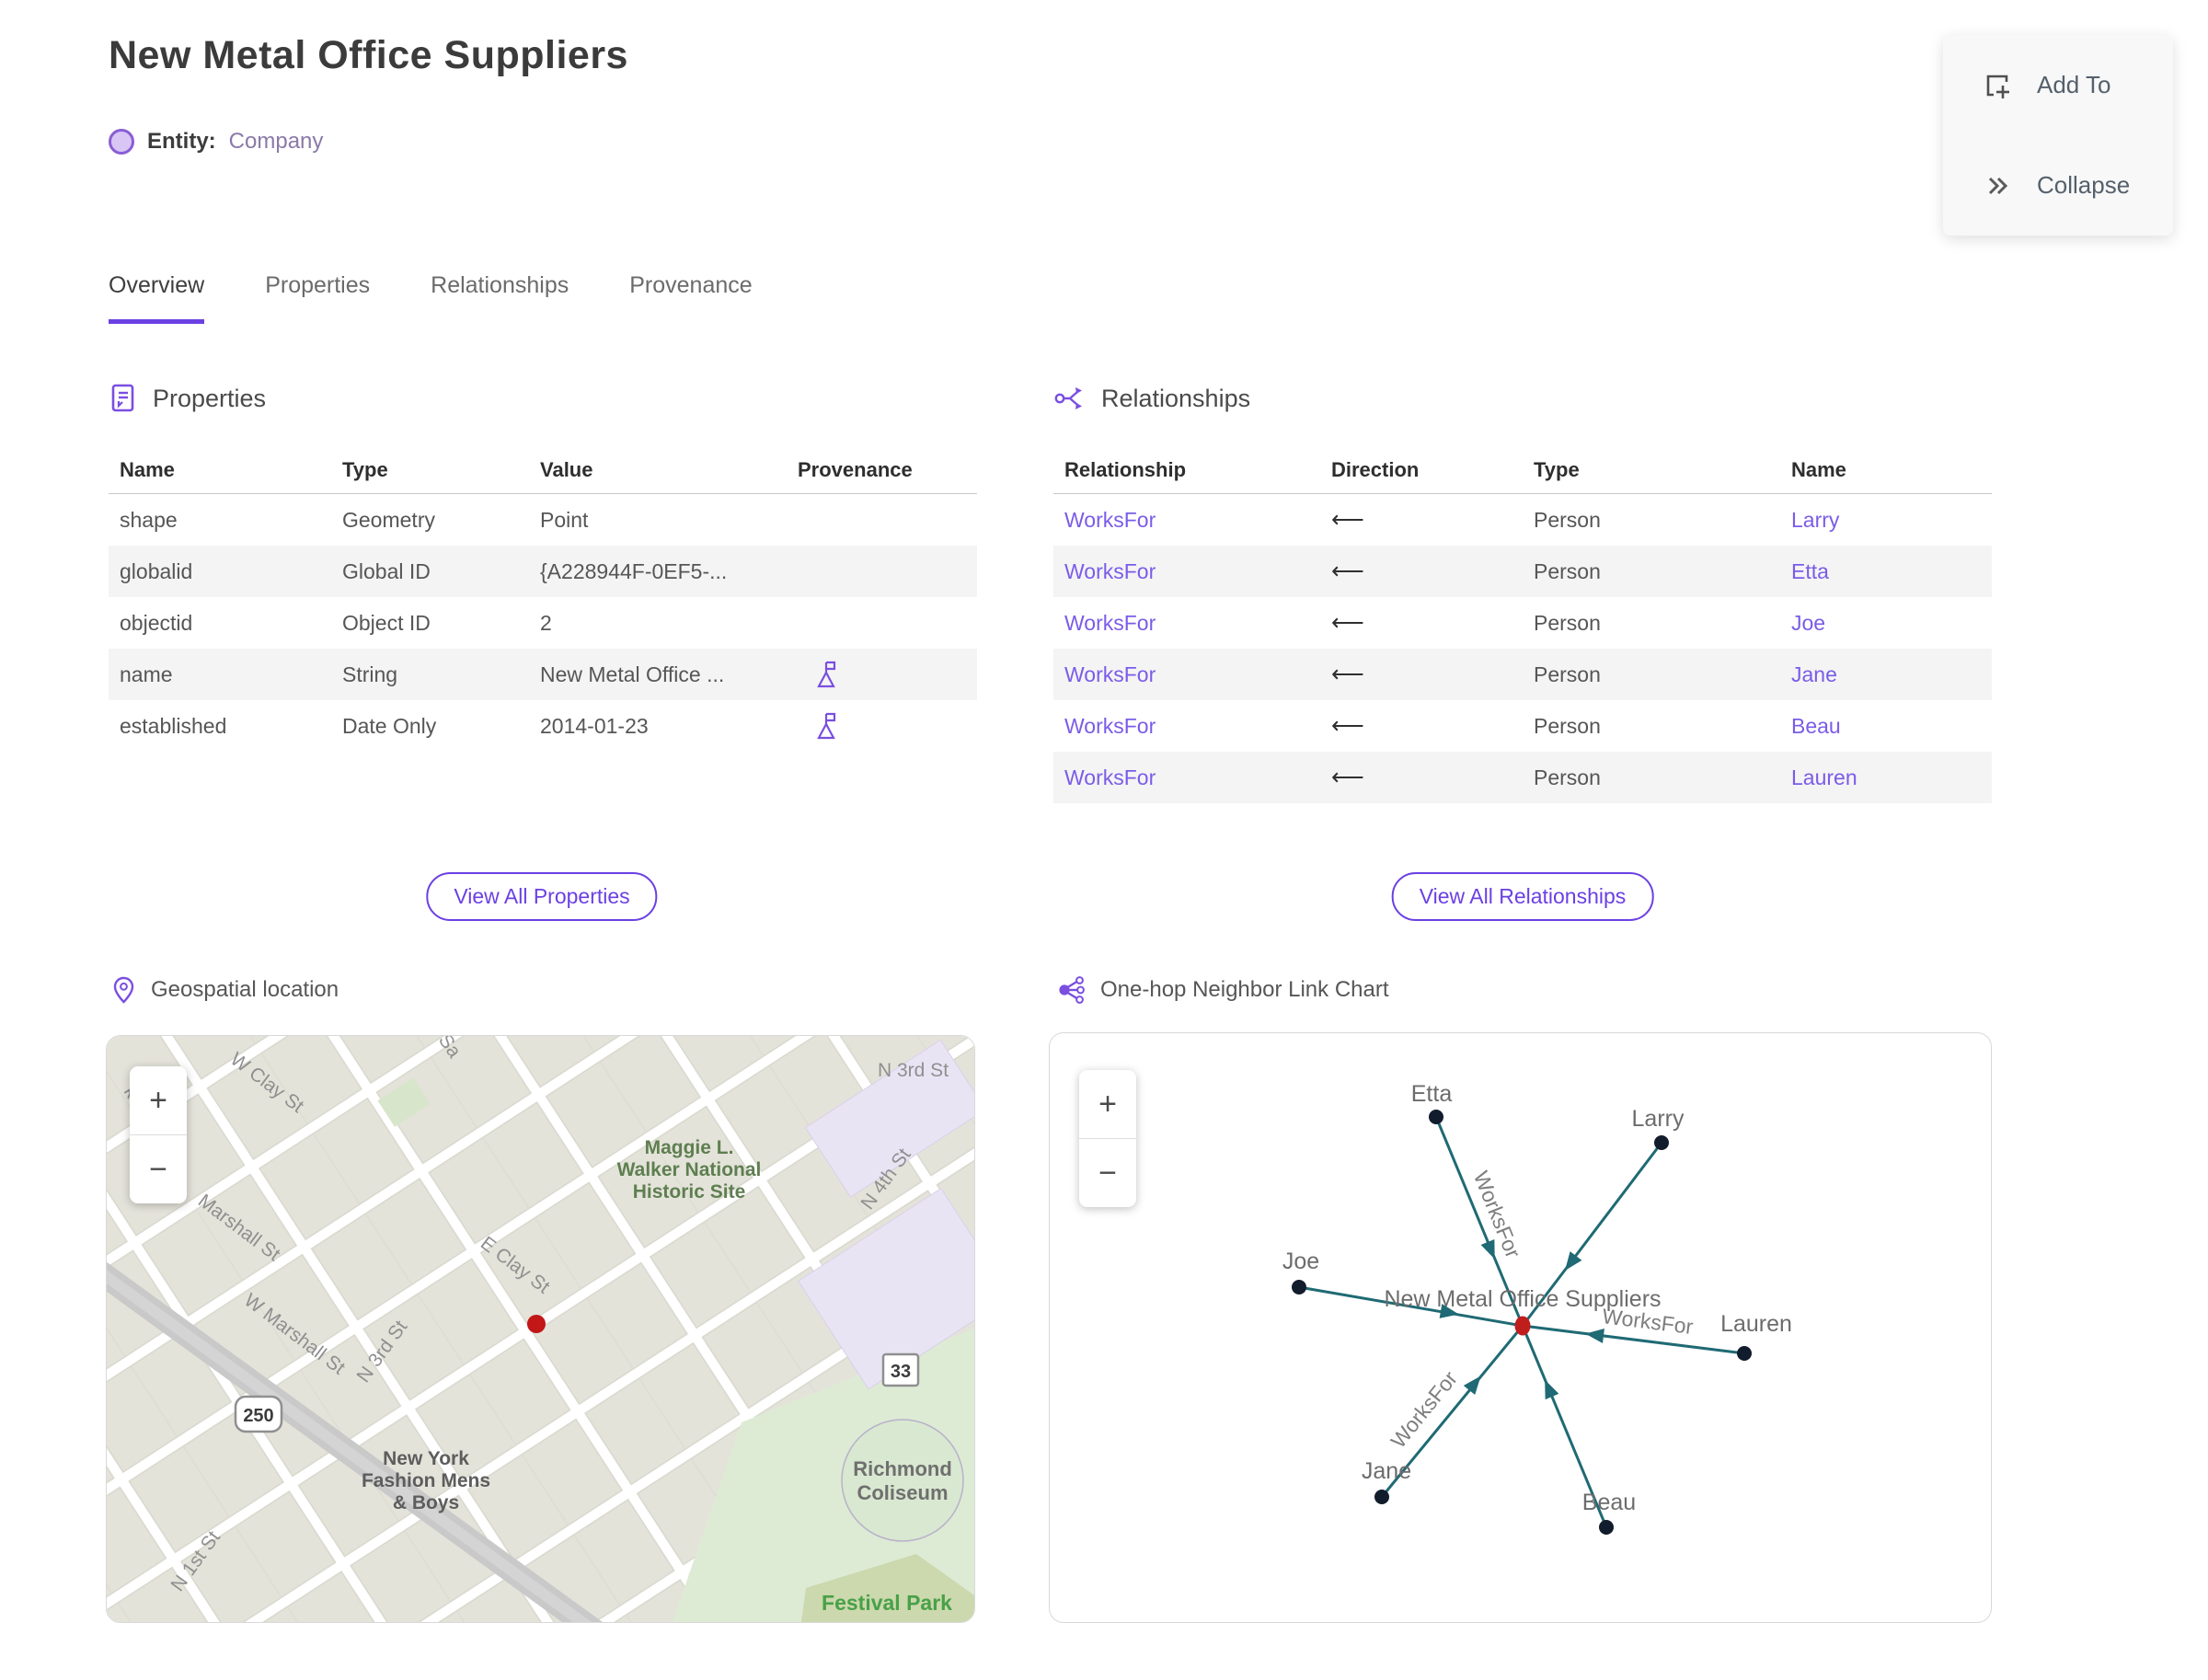  I want to click on properties-section-header: Properties, so click(187, 398).